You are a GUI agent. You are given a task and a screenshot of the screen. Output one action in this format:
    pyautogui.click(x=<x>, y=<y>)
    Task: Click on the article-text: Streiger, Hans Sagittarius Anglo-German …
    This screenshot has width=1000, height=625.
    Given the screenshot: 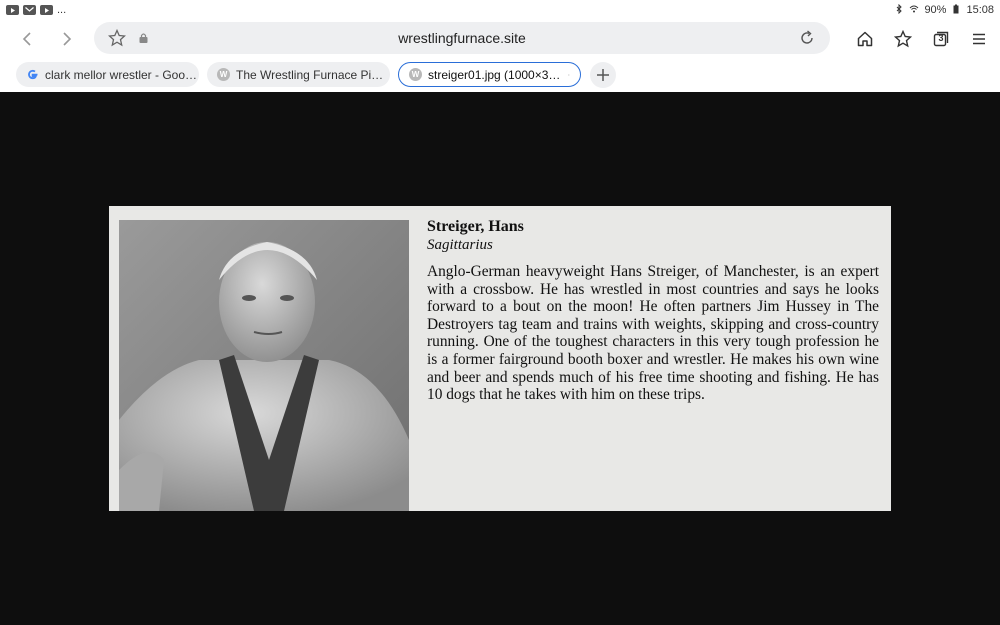 What is the action you would take?
    pyautogui.click(x=653, y=311)
    